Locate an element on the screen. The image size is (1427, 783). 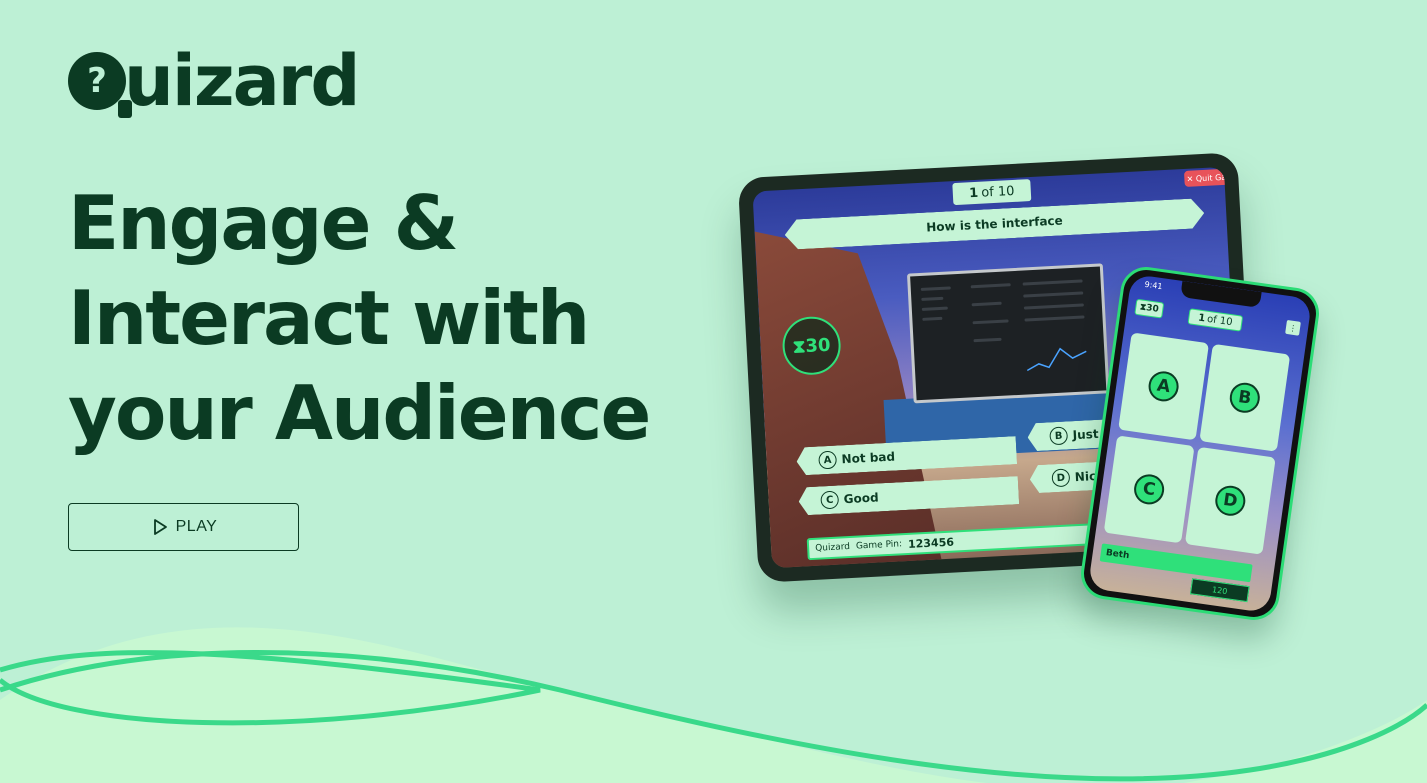
play-button-label: PLAY is located at coordinates (196, 526).